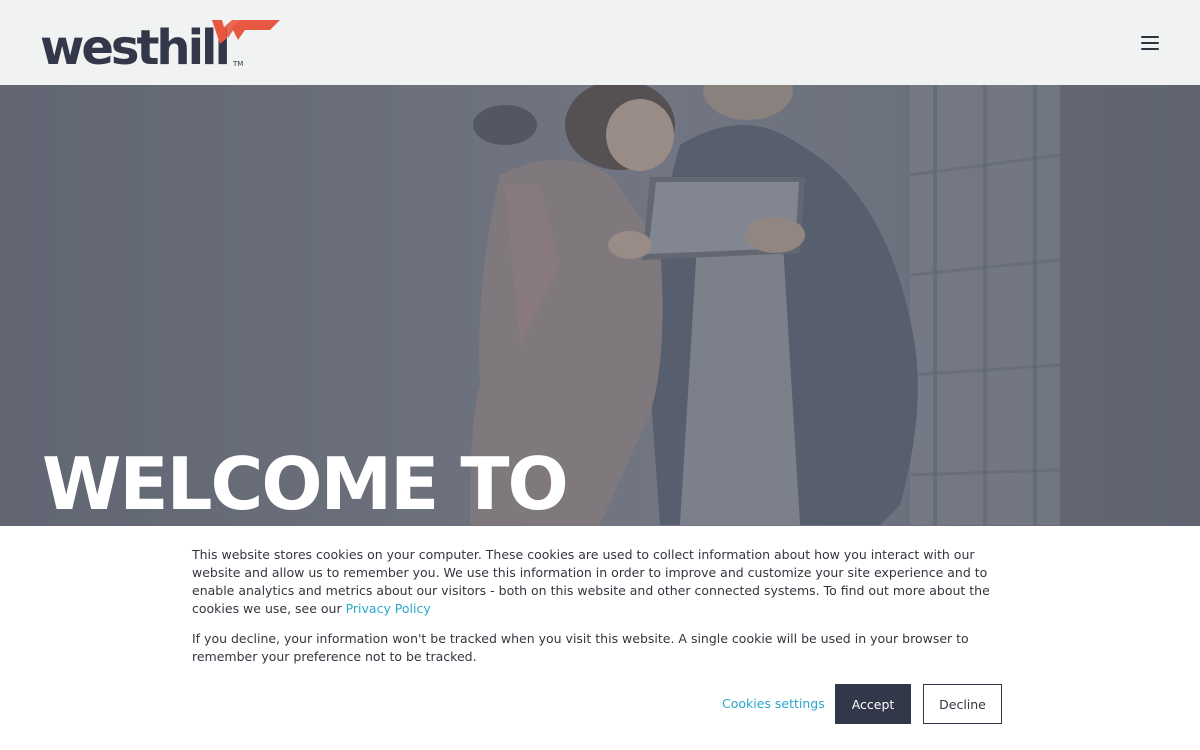 The height and width of the screenshot is (750, 1200). I want to click on cookie-button-row: Cookies settings Accept Decline, so click(600, 704).